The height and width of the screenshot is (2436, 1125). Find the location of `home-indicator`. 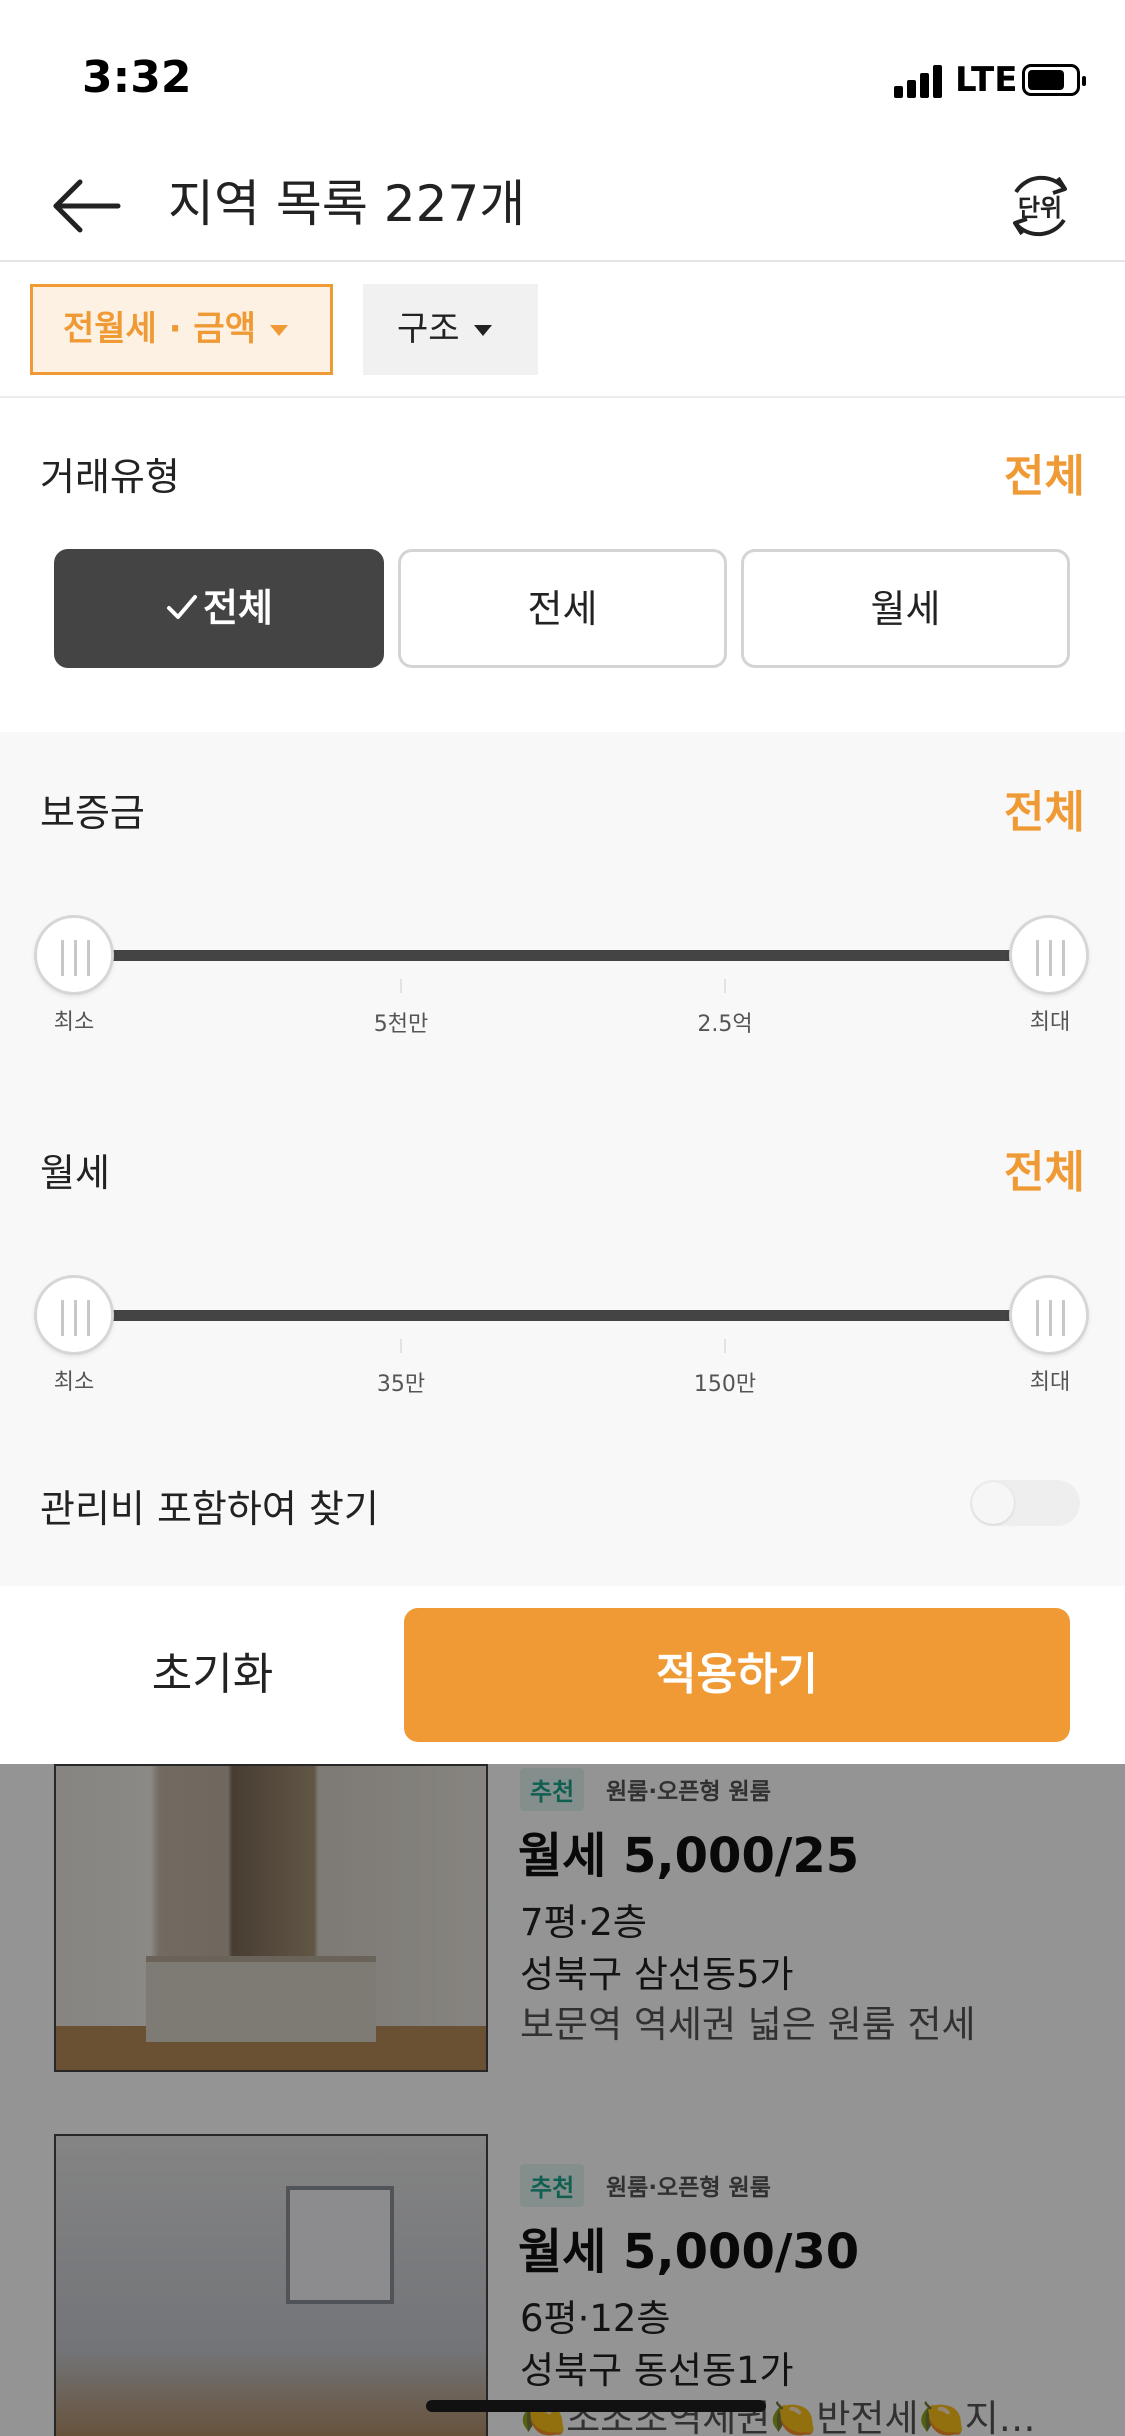

home-indicator is located at coordinates (596, 2406).